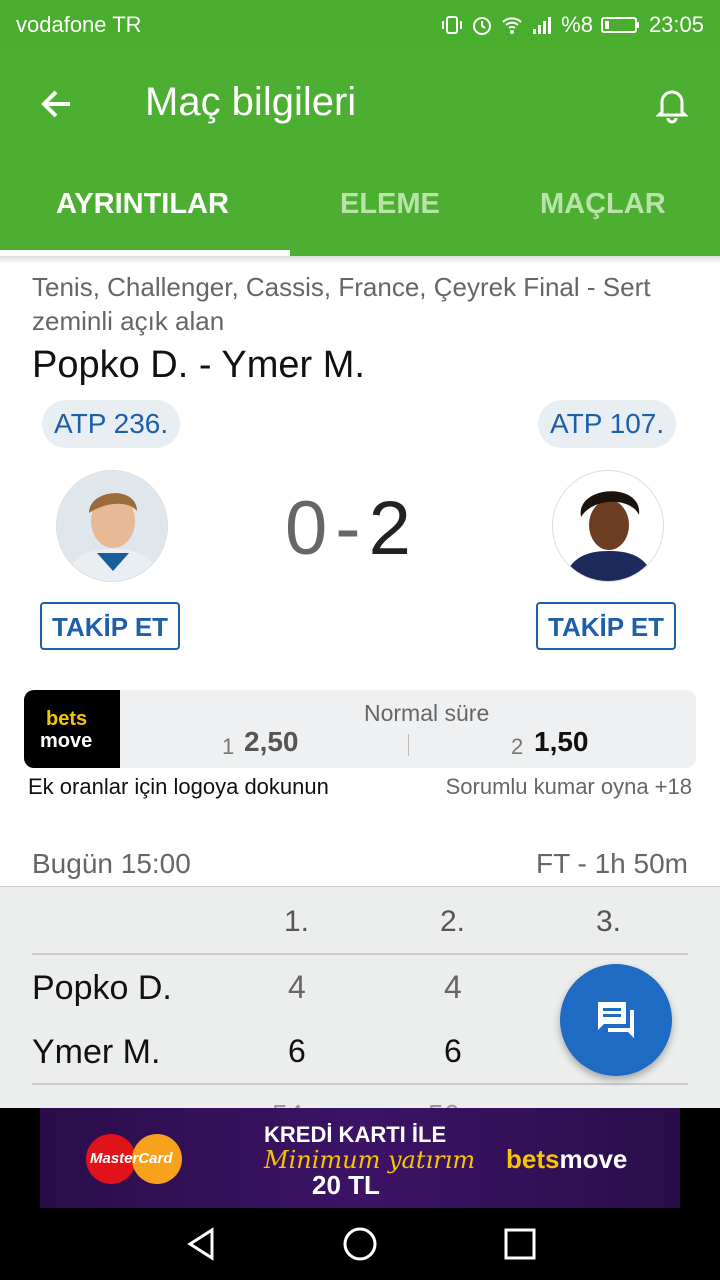 This screenshot has height=1280, width=720. What do you see at coordinates (520, 1244) in the screenshot?
I see `nav-recents-icon` at bounding box center [520, 1244].